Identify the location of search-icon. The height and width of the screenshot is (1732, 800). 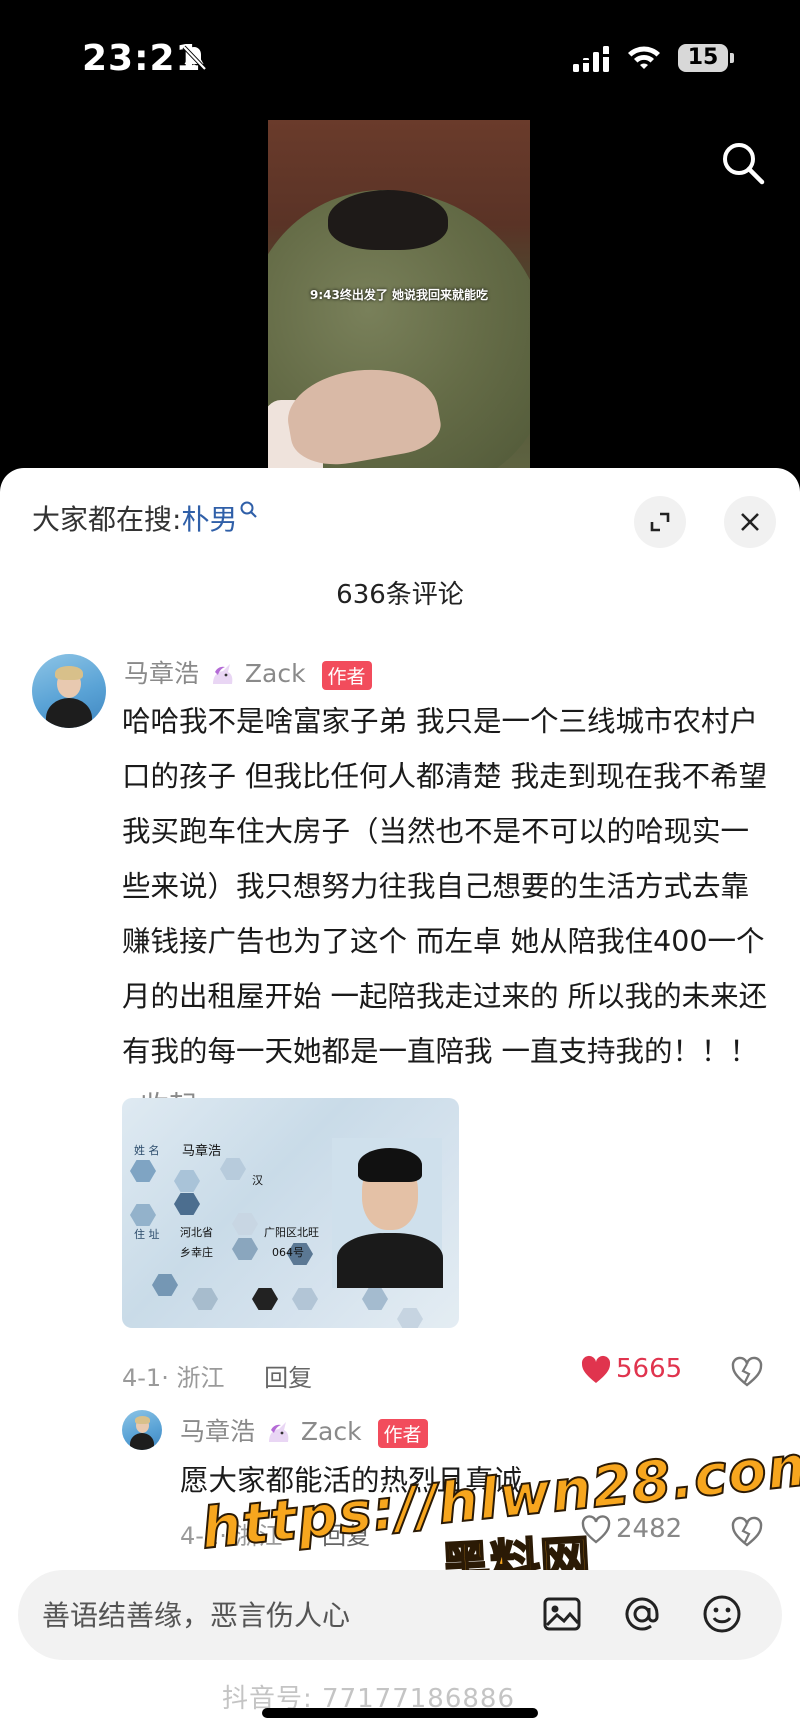
(743, 163).